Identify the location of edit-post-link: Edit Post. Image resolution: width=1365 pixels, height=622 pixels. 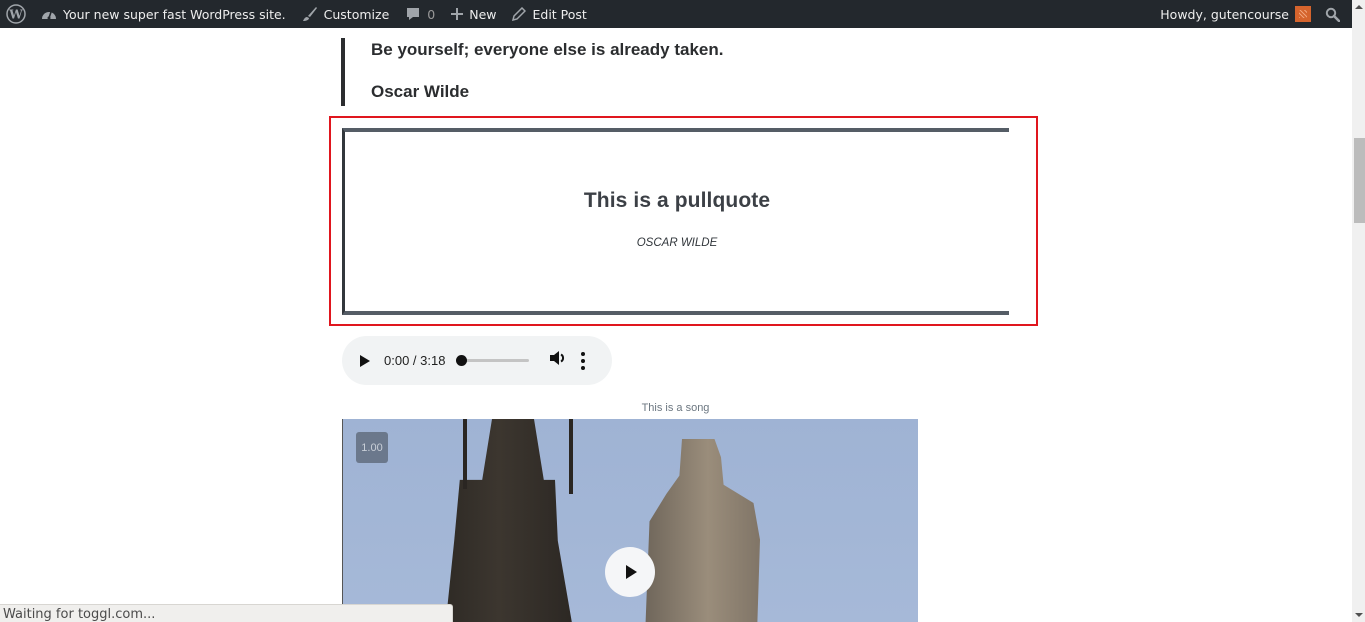
(549, 14).